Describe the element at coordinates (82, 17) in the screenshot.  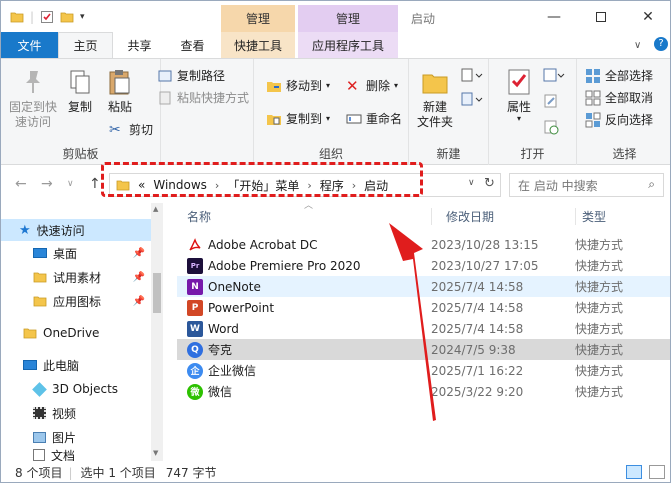
I see `qat-dropdown-icon: ▾` at that location.